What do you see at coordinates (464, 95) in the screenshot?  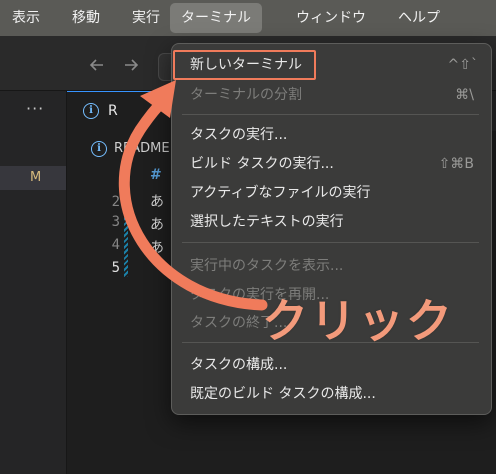 I see `shortcut-split-terminal: ⌘\` at bounding box center [464, 95].